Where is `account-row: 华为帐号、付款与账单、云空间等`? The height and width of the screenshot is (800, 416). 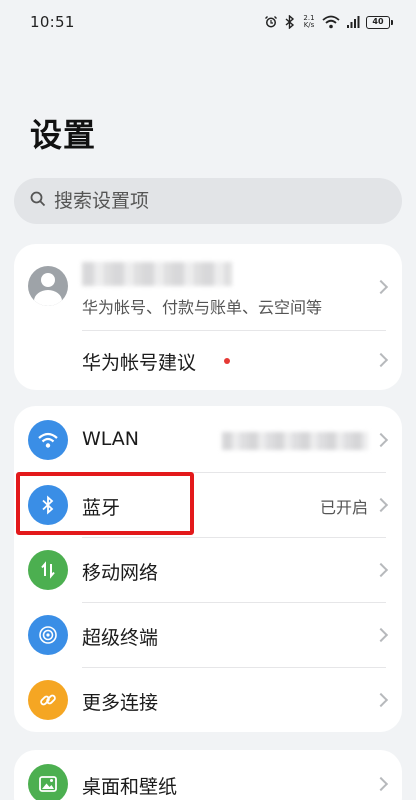
account-row: 华为帐号、付款与账单、云空间等 is located at coordinates (208, 287).